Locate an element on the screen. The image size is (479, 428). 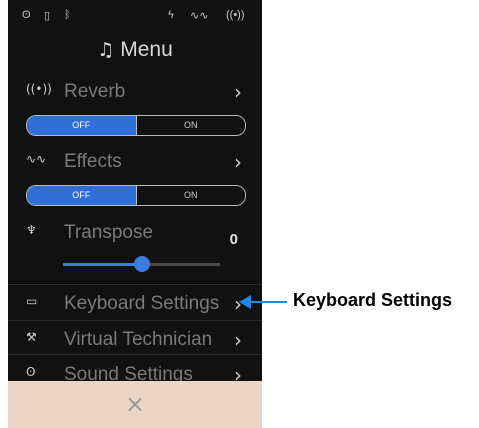
effects-icon: ∿∿ is located at coordinates (36, 159).